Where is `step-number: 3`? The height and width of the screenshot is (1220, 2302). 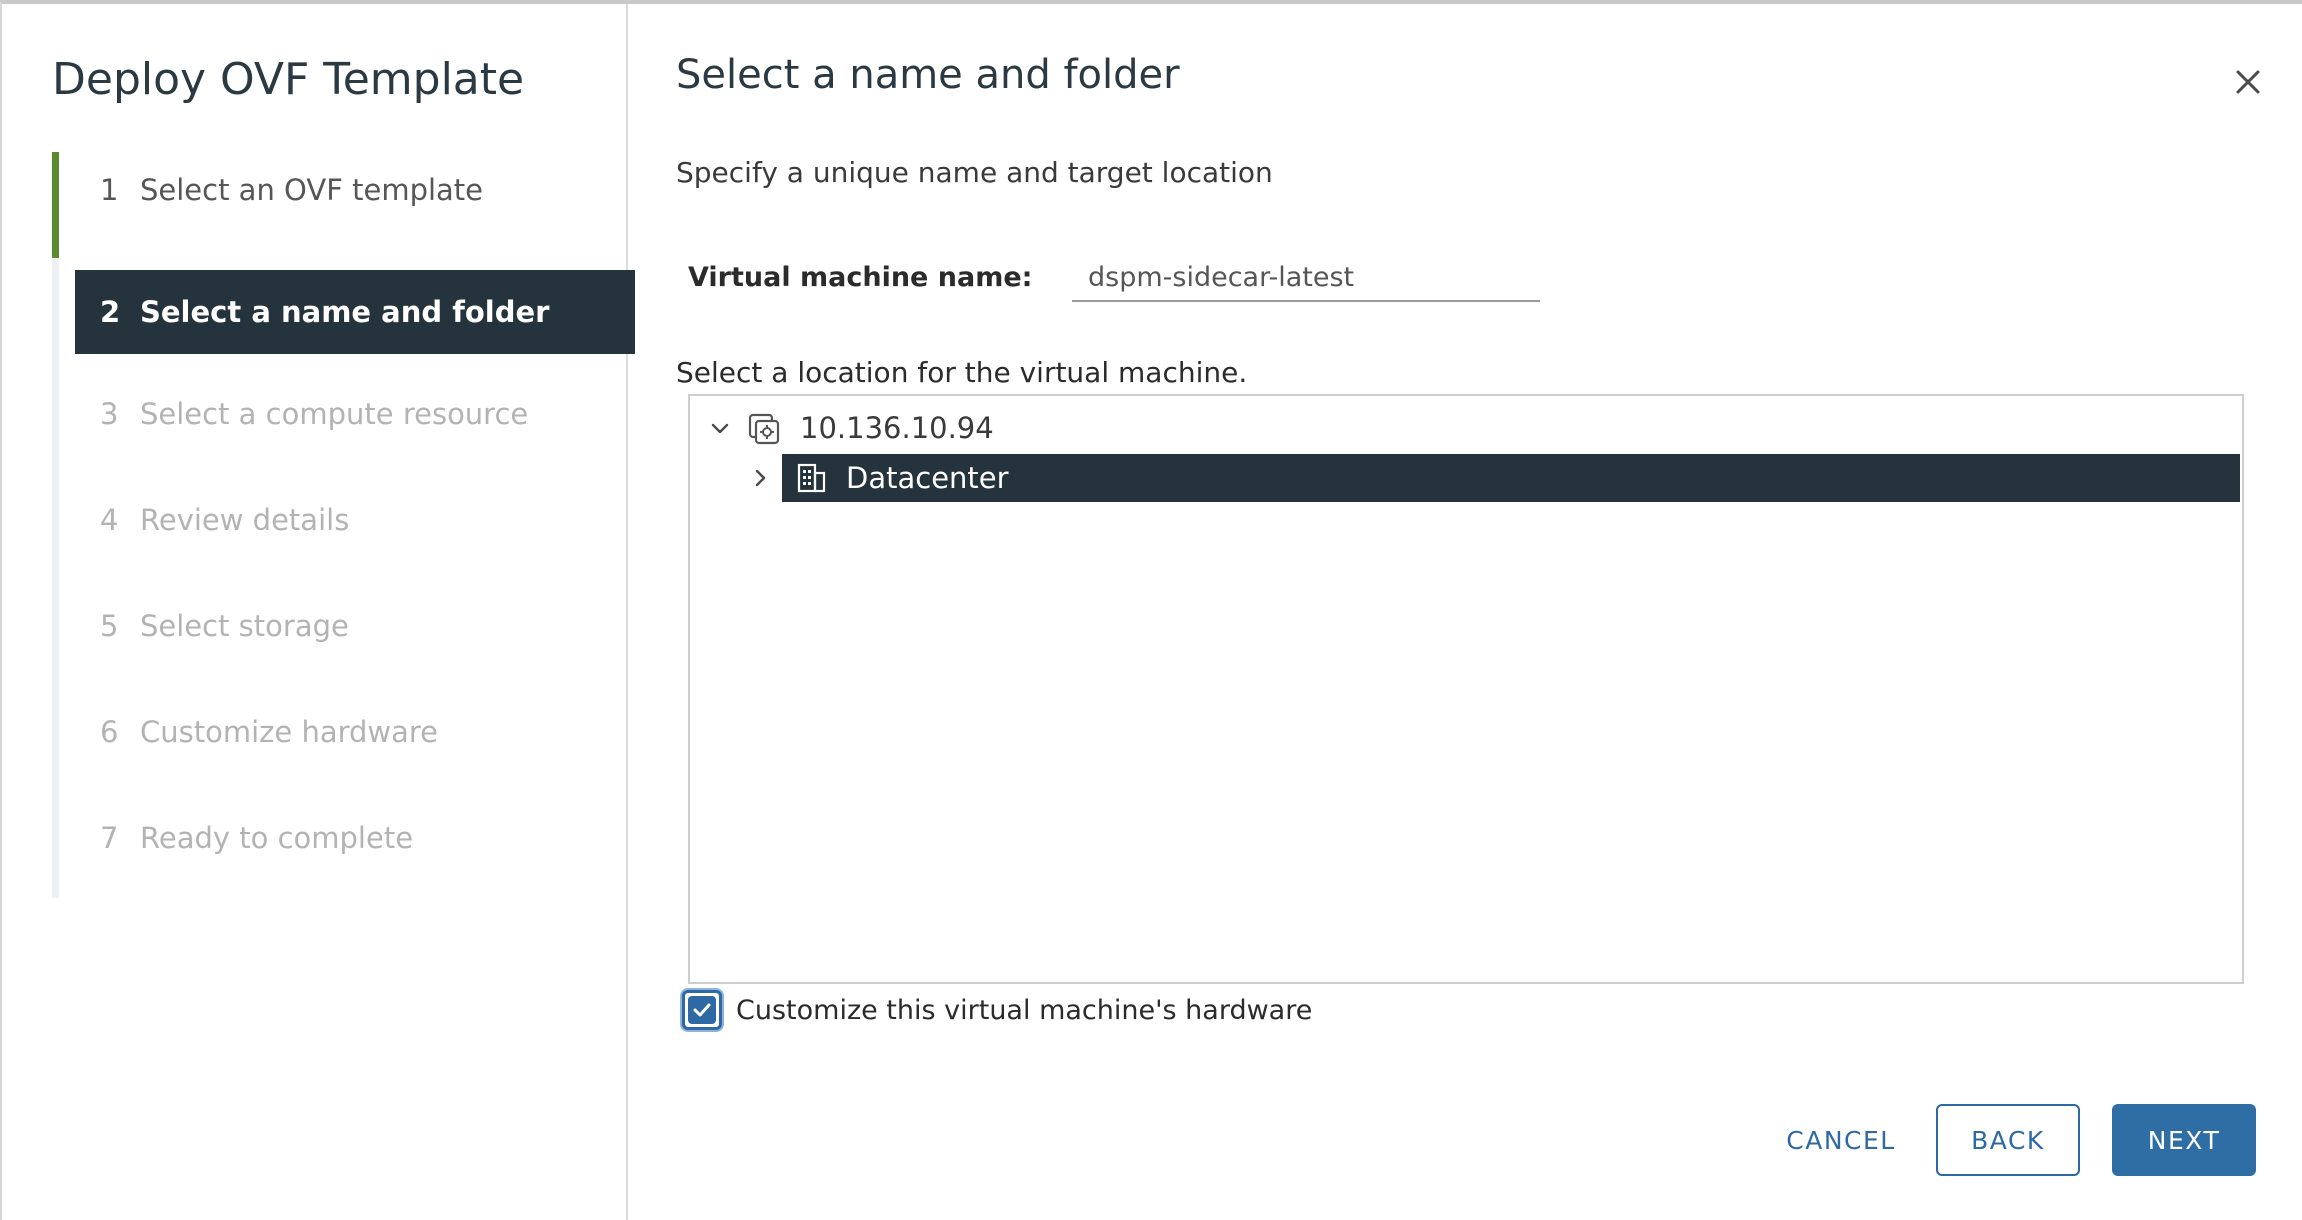 step-number: 3 is located at coordinates (109, 414).